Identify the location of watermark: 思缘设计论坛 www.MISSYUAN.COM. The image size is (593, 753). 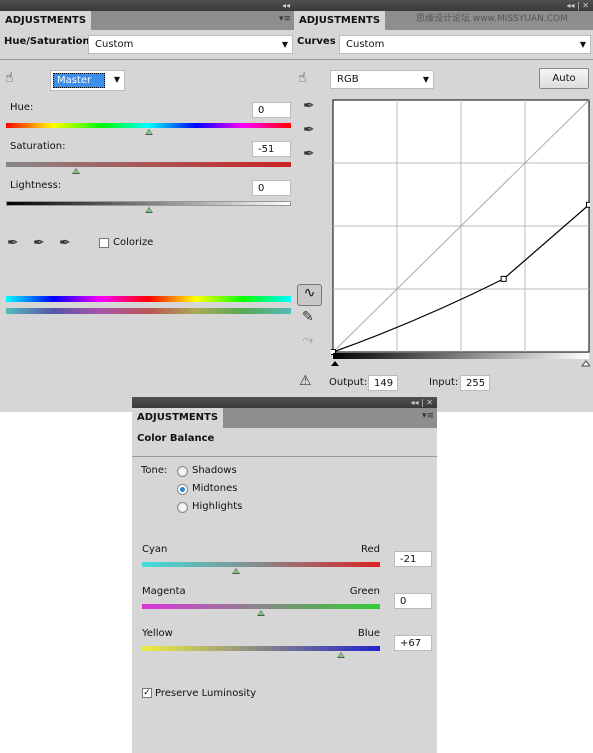
(492, 19).